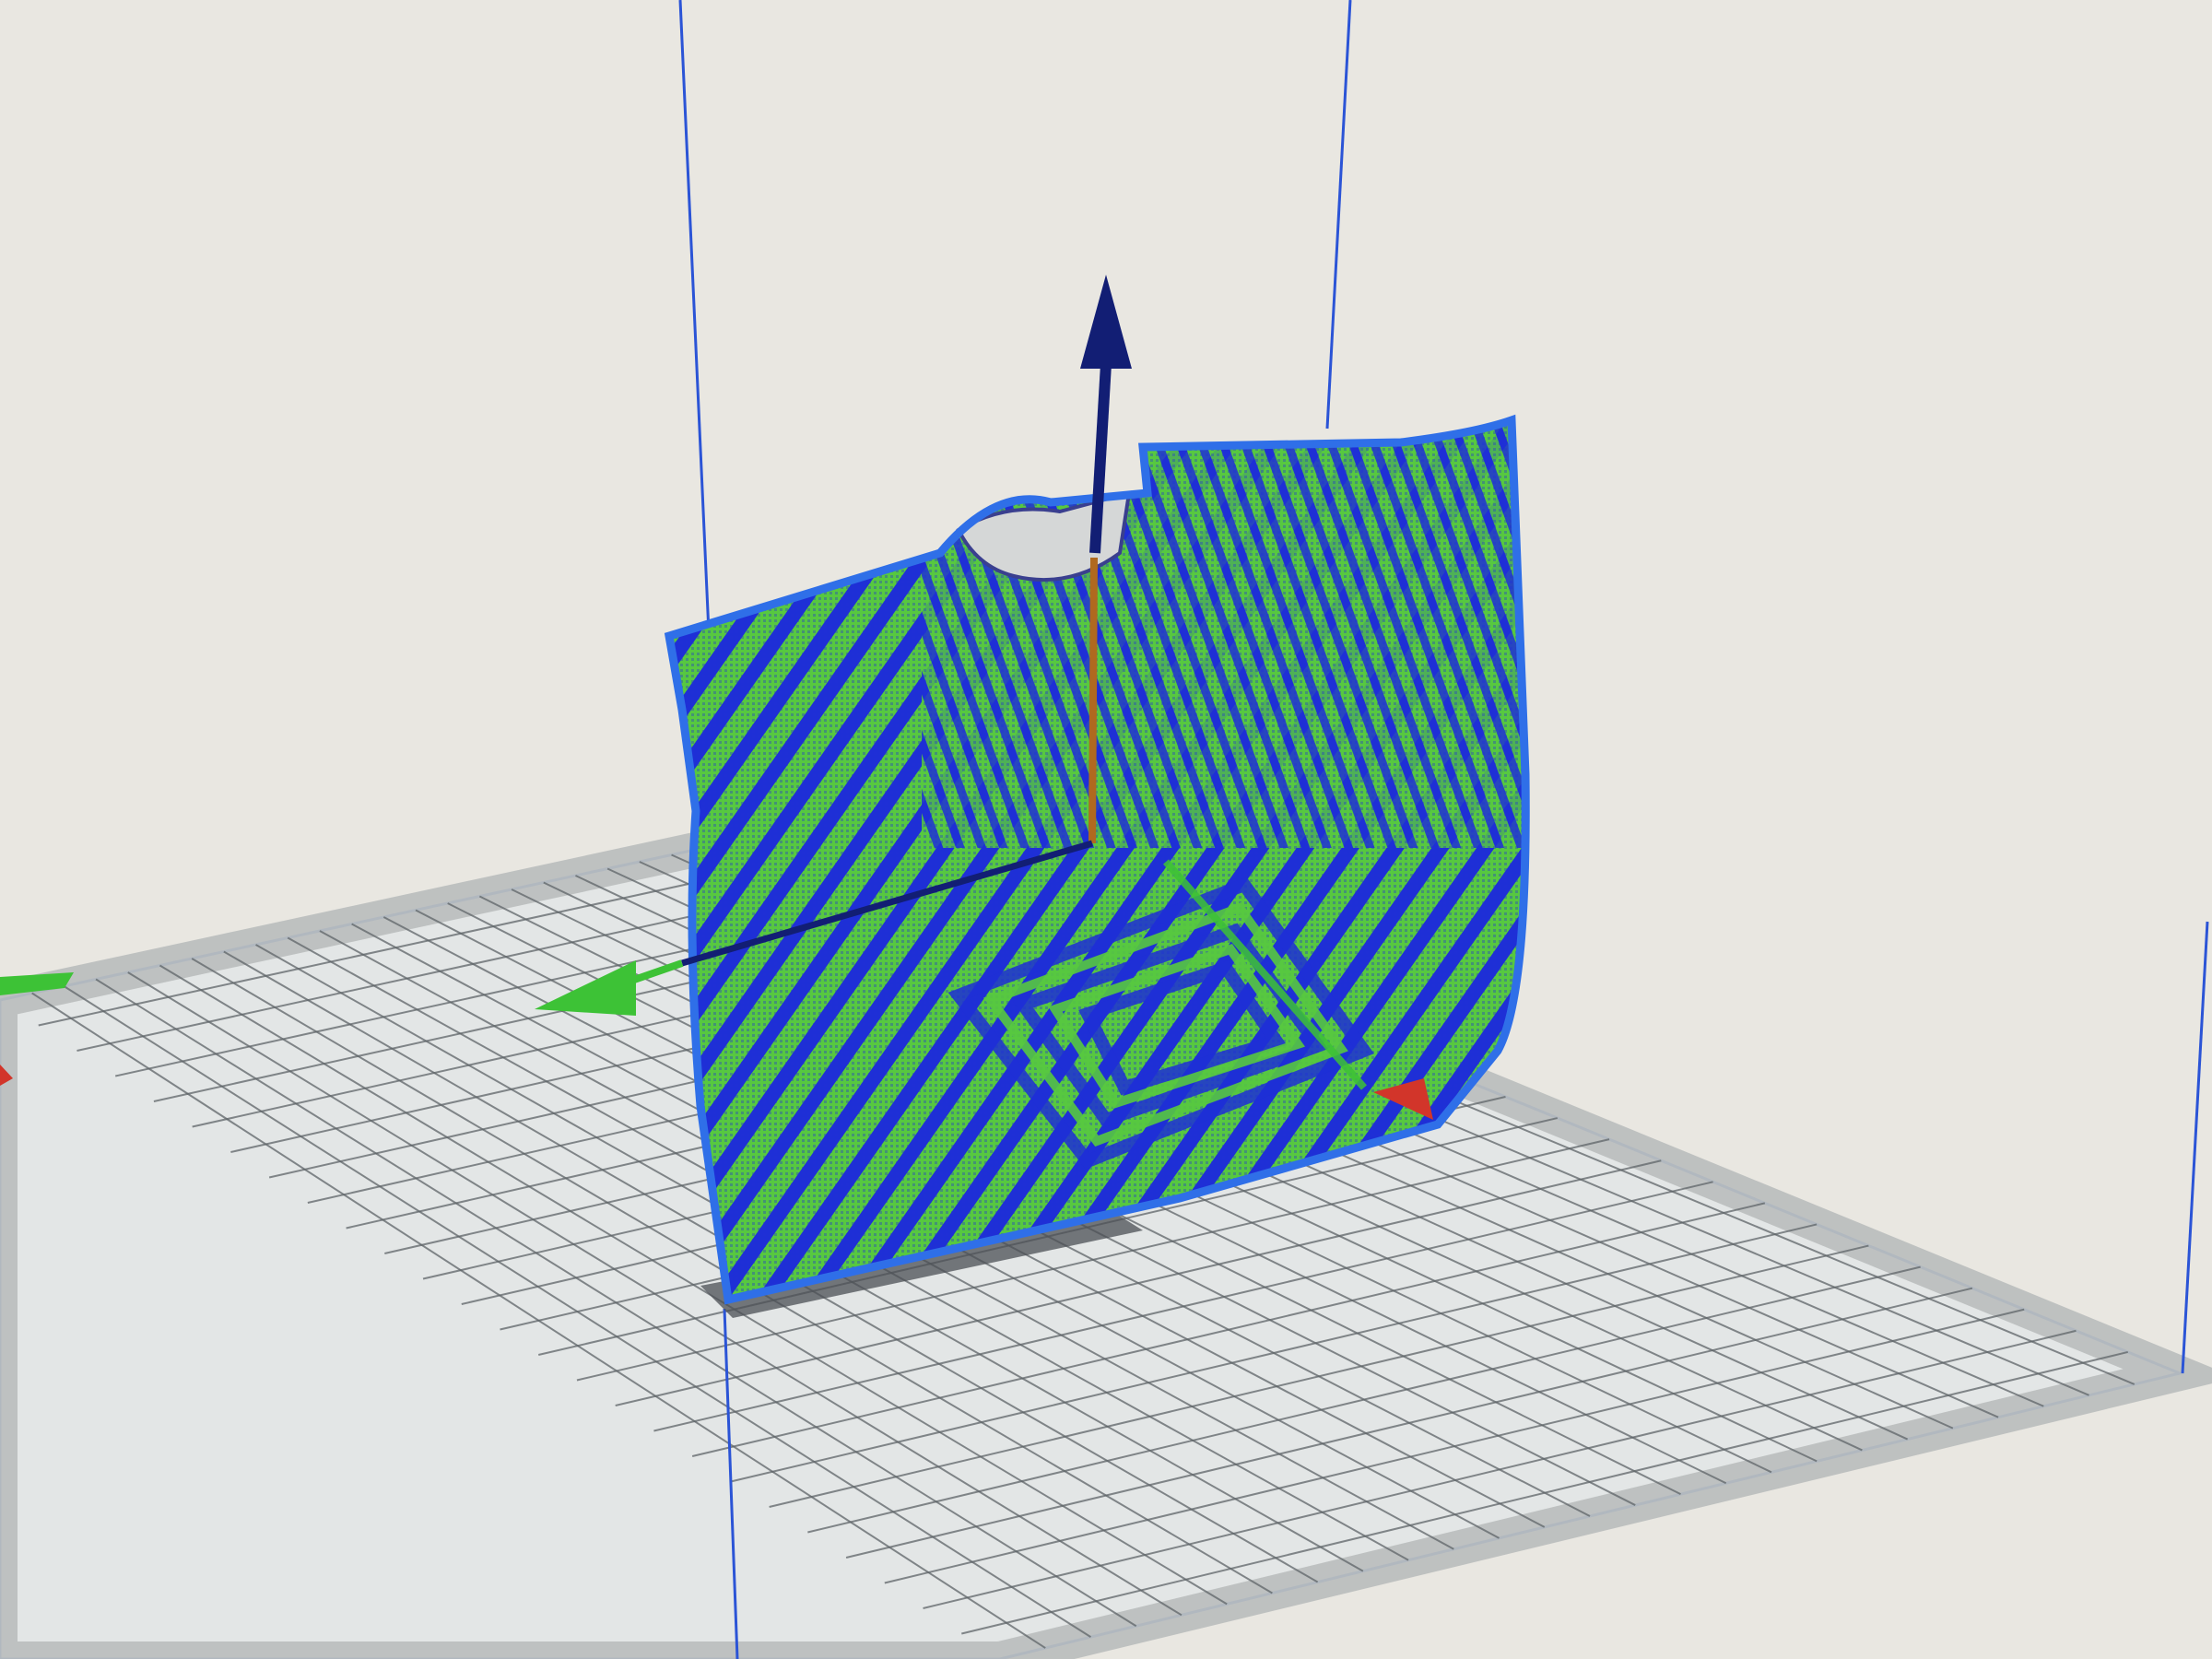 The width and height of the screenshot is (2212, 1659). Describe the element at coordinates (1106, 322) in the screenshot. I see `z-axis-arrow` at that location.